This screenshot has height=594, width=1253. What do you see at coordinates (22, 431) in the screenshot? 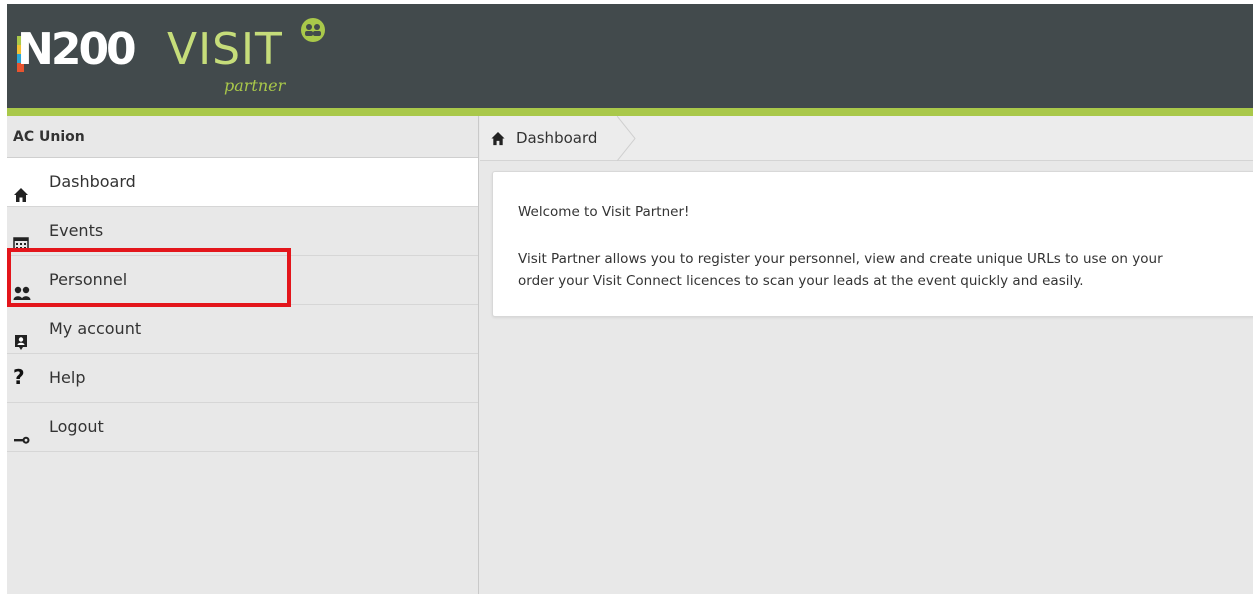
I see `key-icon` at bounding box center [22, 431].